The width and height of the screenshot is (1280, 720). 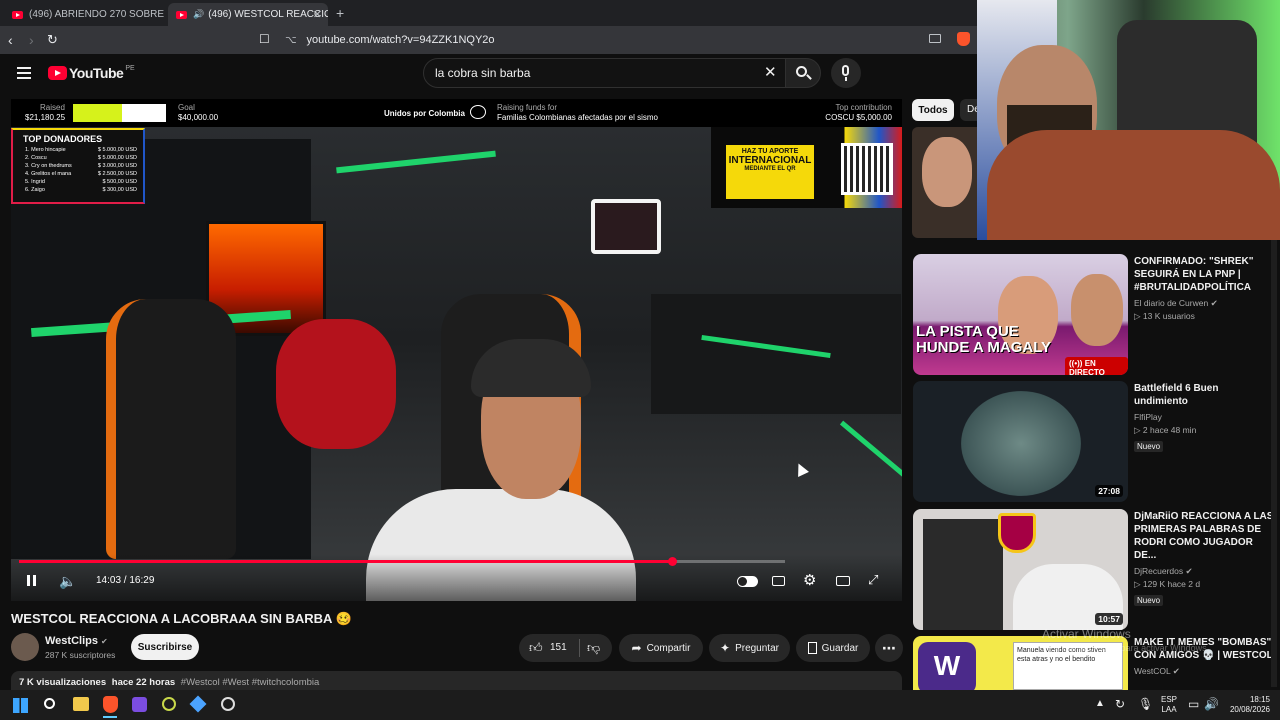 I want to click on save-label: Guardar, so click(x=840, y=648).